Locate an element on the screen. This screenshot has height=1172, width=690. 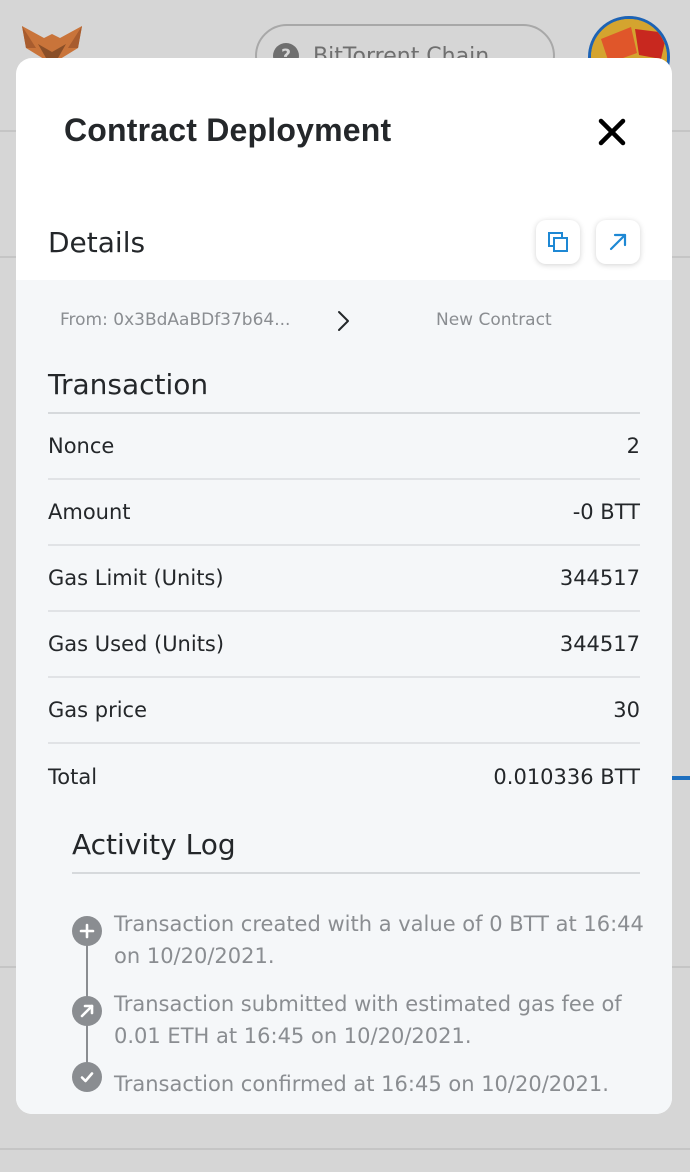
nonce-row: Nonce 2 is located at coordinates (344, 447).